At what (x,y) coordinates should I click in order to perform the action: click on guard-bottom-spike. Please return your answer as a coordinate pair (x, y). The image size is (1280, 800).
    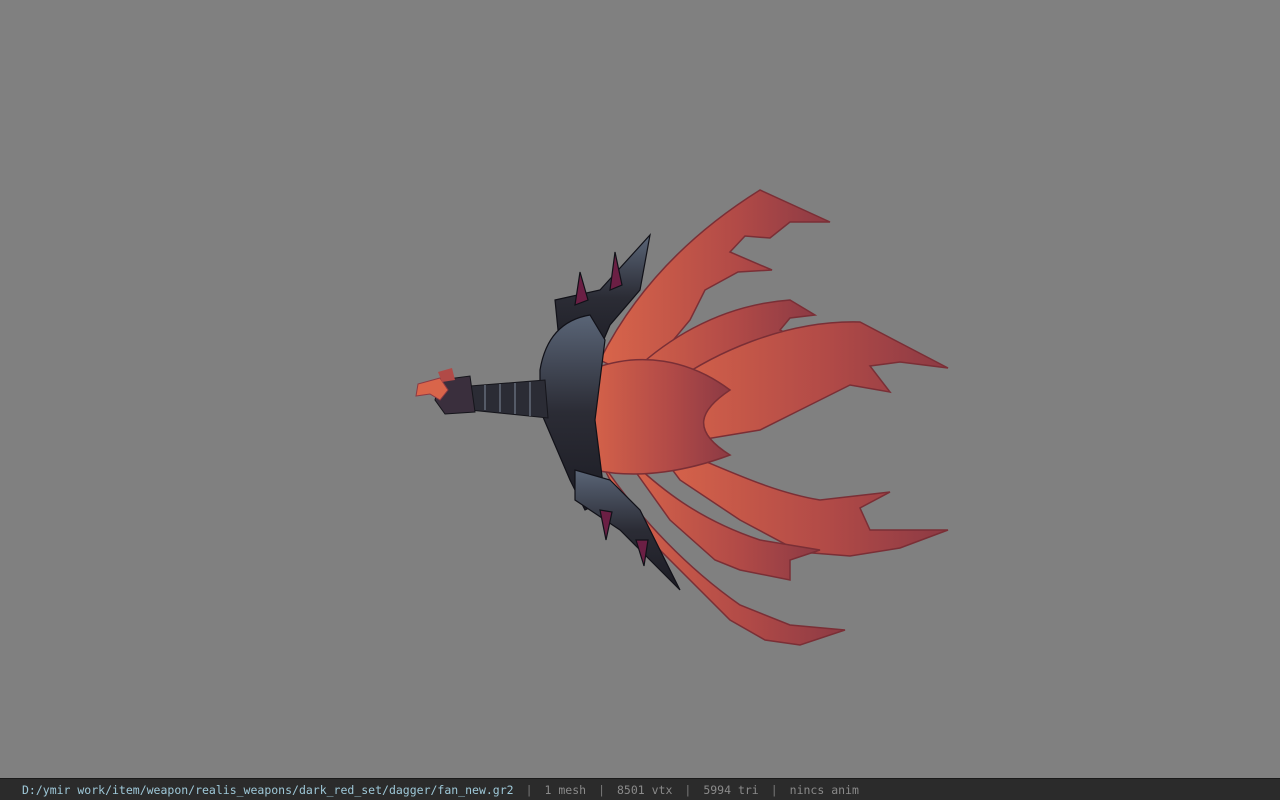
    Looking at the image, I should click on (627, 530).